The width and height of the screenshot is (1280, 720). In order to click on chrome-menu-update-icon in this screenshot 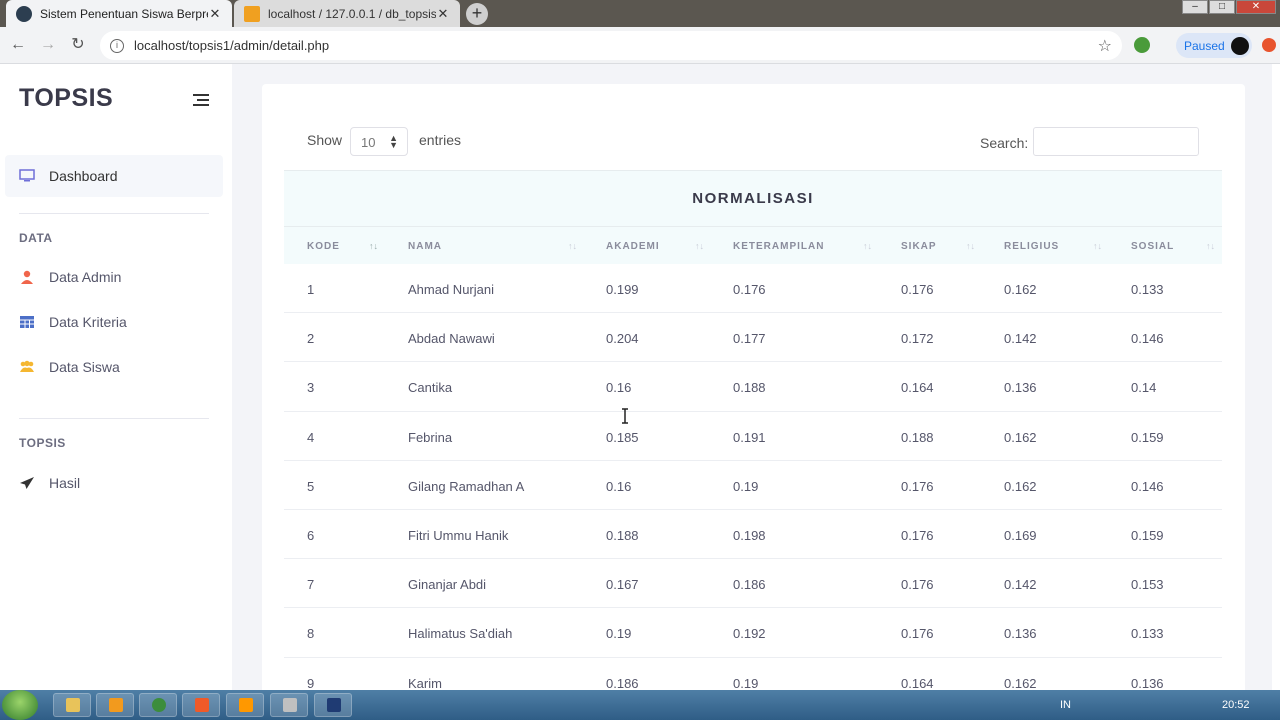, I will do `click(1269, 45)`.